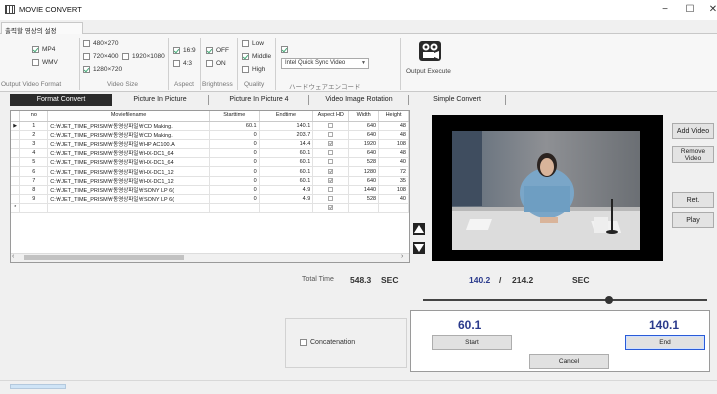  I want to click on tab-video-image-rotation: Video Image Rotation, so click(359, 100).